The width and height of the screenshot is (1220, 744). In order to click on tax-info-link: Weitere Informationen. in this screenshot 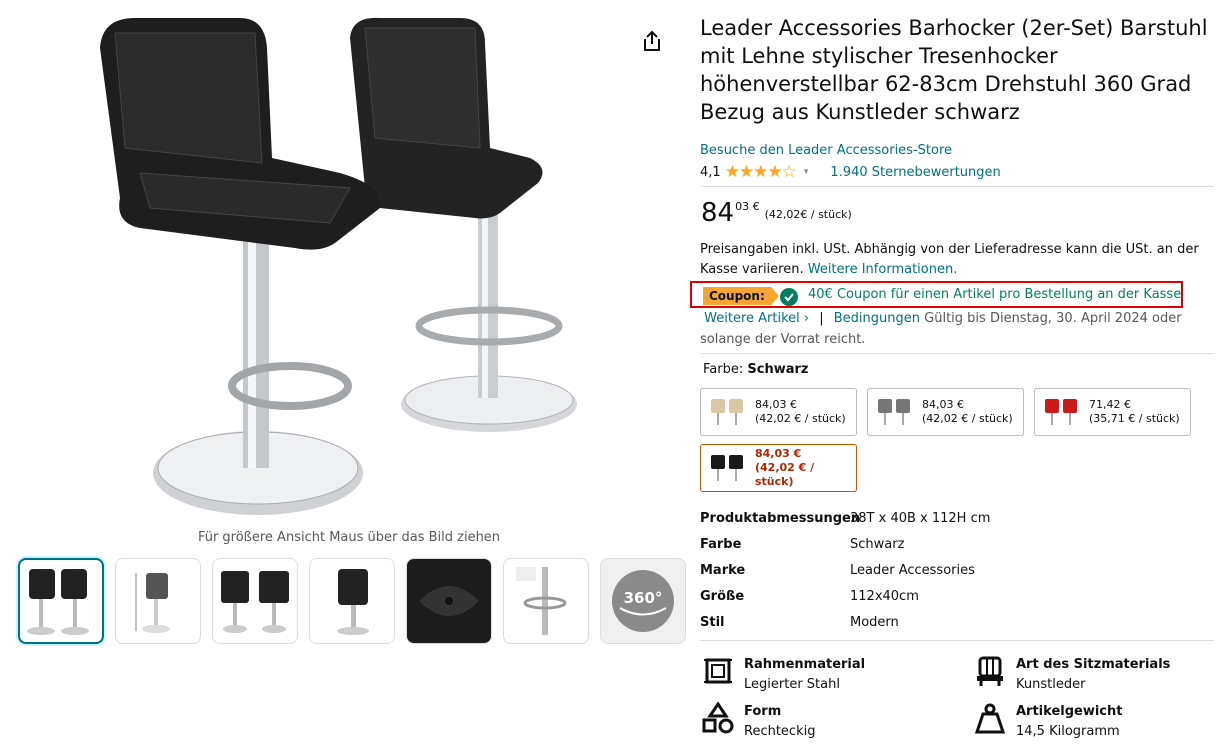, I will do `click(883, 269)`.